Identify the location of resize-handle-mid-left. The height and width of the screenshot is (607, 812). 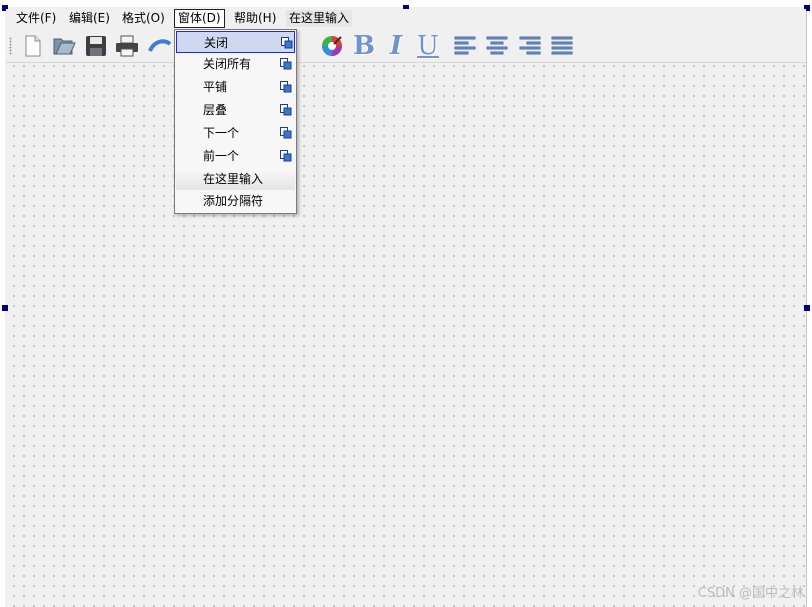
(5, 308).